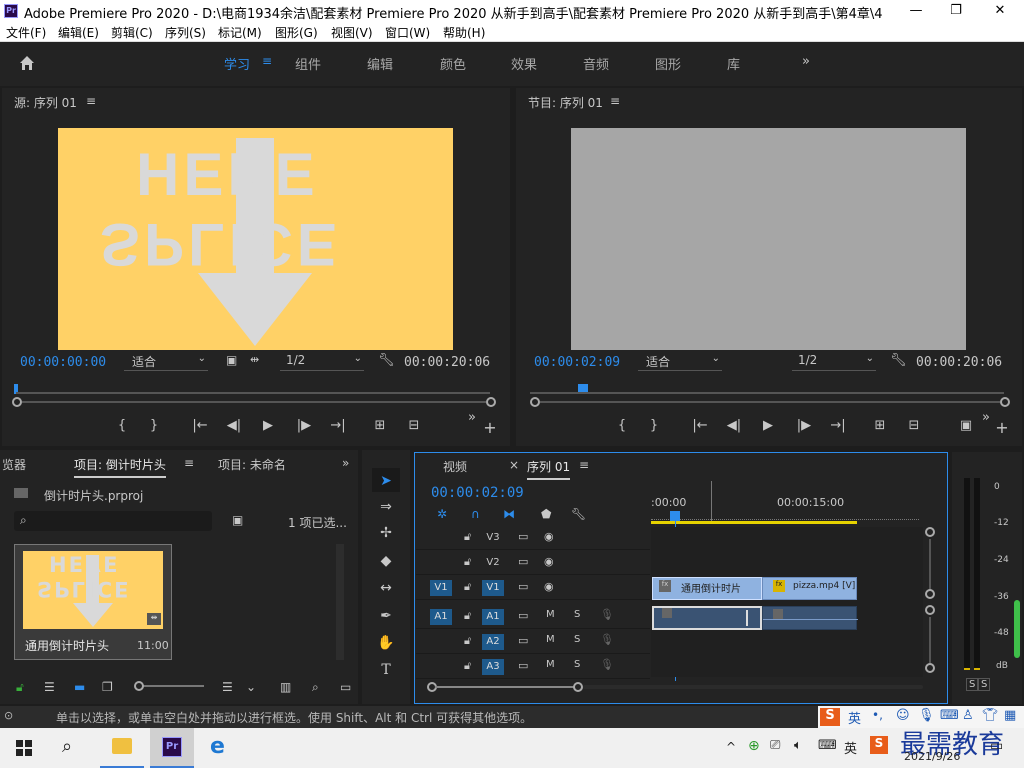 This screenshot has width=1024, height=768. What do you see at coordinates (234, 425) in the screenshot?
I see `source-step-back-button: ◀|` at bounding box center [234, 425].